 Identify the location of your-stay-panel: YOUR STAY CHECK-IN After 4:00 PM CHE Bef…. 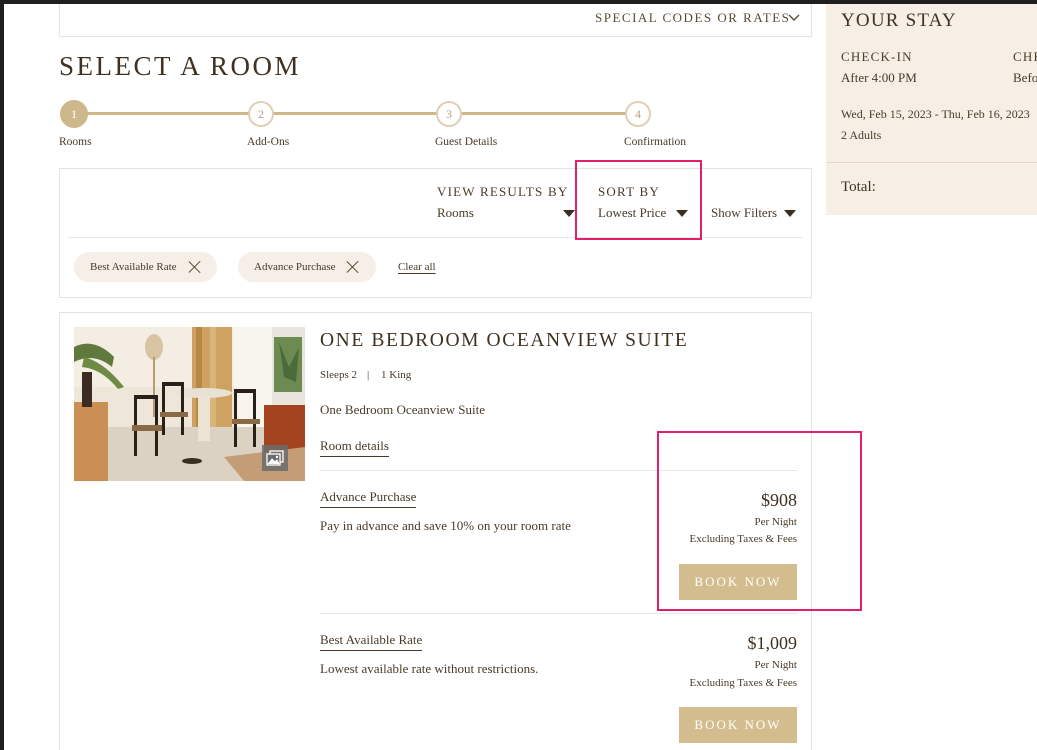
(931, 109).